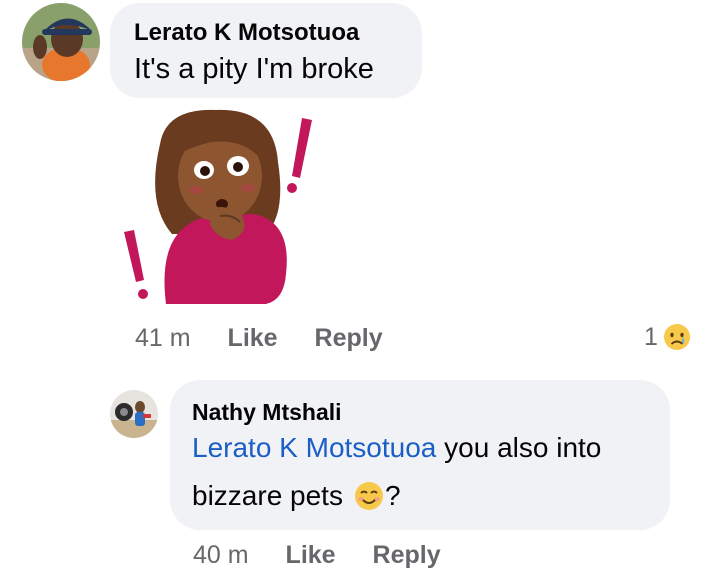 Image resolution: width=720 pixels, height=576 pixels. I want to click on mention-link: Lerato K Motsotuoa, so click(314, 447).